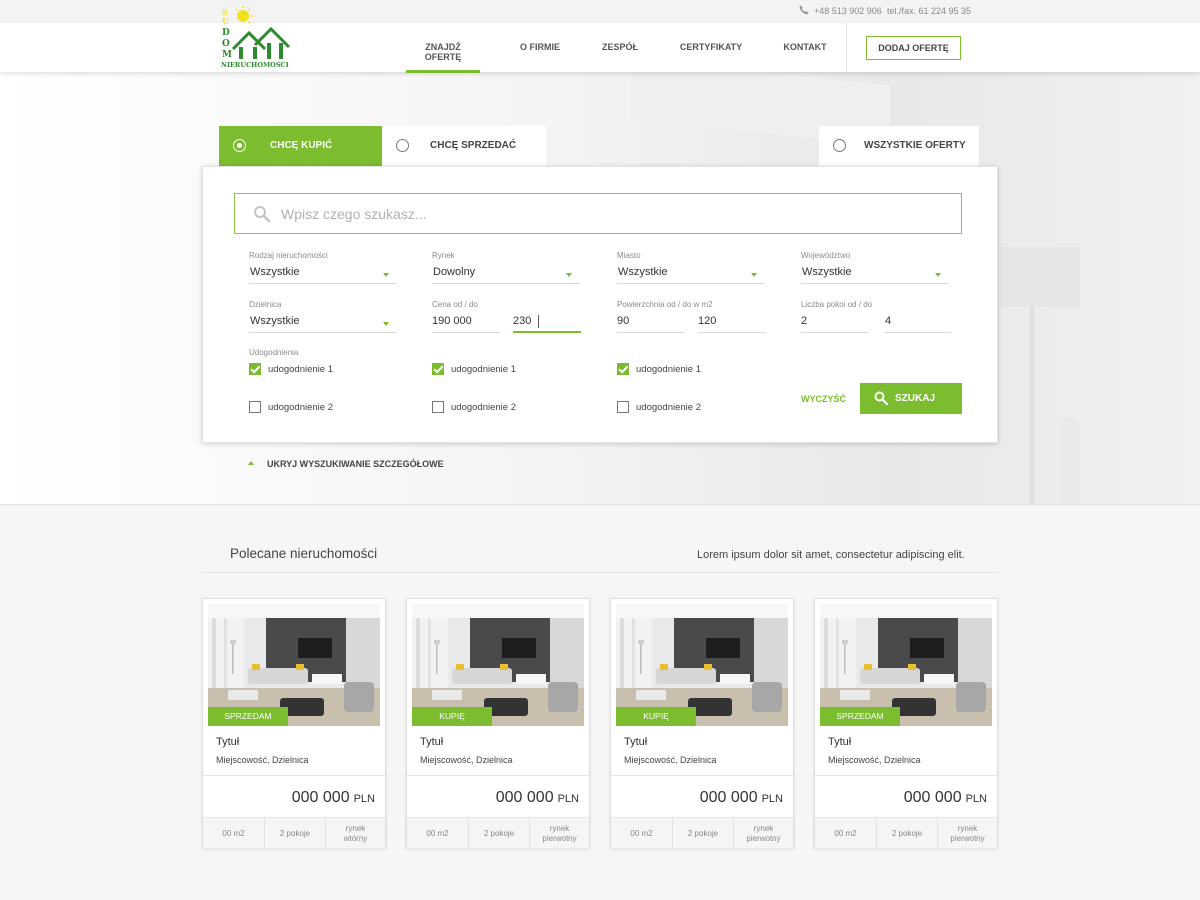  I want to click on svg-text: O, so click(226, 44).